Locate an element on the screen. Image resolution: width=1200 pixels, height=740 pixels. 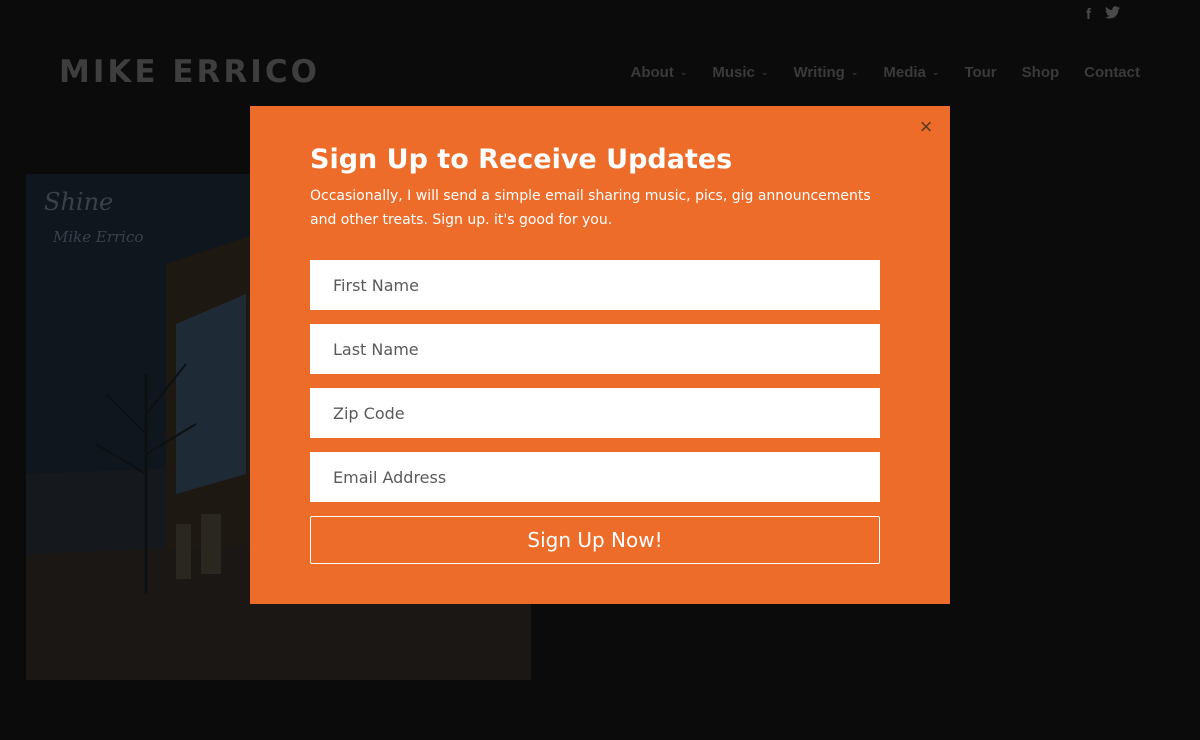
nav-item-about: About ⌄ is located at coordinates (659, 72).